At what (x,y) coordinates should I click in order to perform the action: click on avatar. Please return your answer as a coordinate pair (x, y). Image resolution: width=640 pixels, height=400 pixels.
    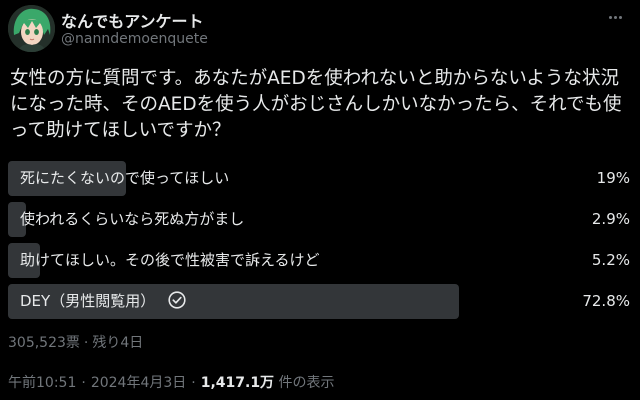
    Looking at the image, I should click on (31, 28).